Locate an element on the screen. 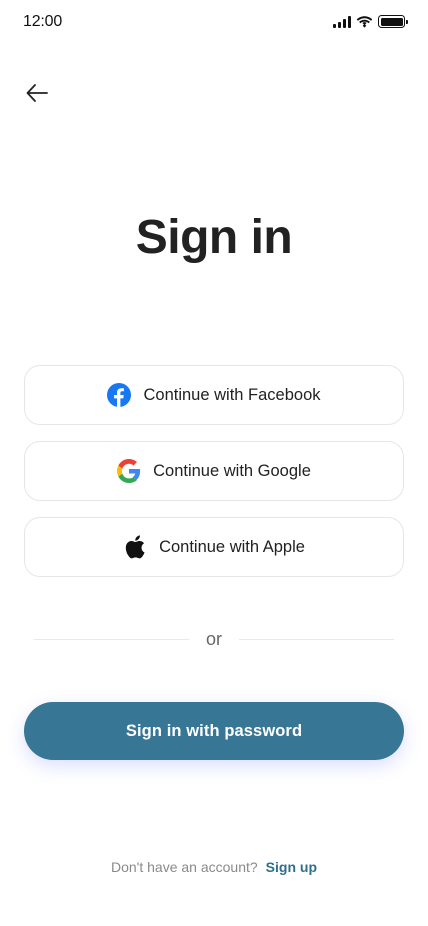  or-divider: or is located at coordinates (214, 639).